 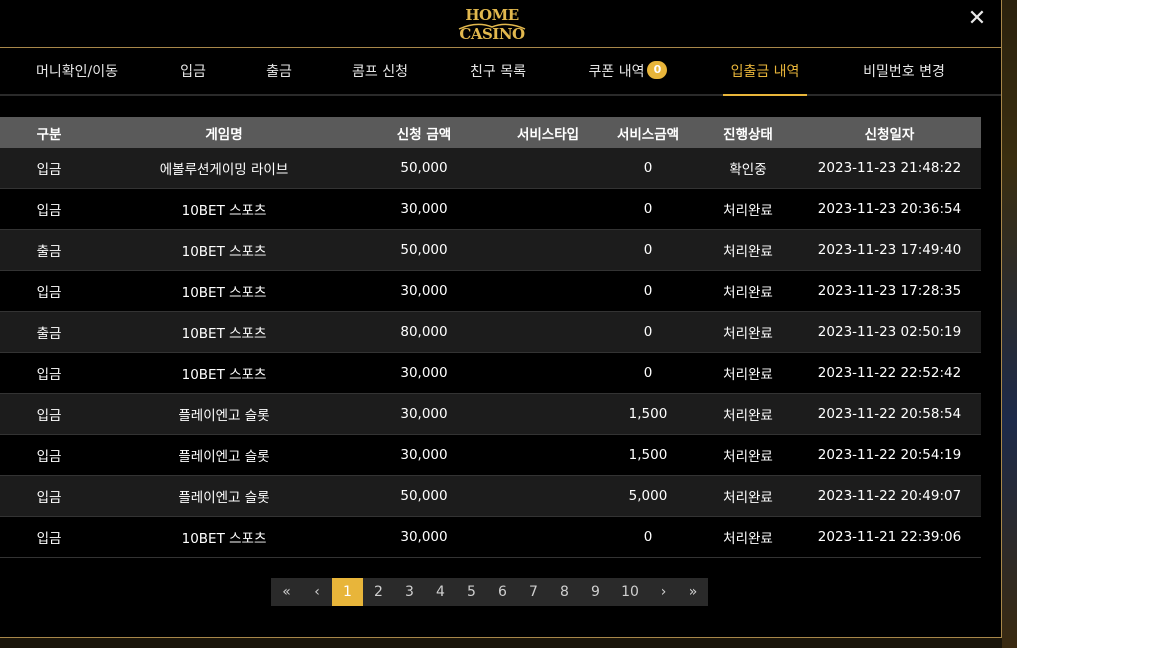 I want to click on status-cell: 확인중, so click(x=748, y=168).